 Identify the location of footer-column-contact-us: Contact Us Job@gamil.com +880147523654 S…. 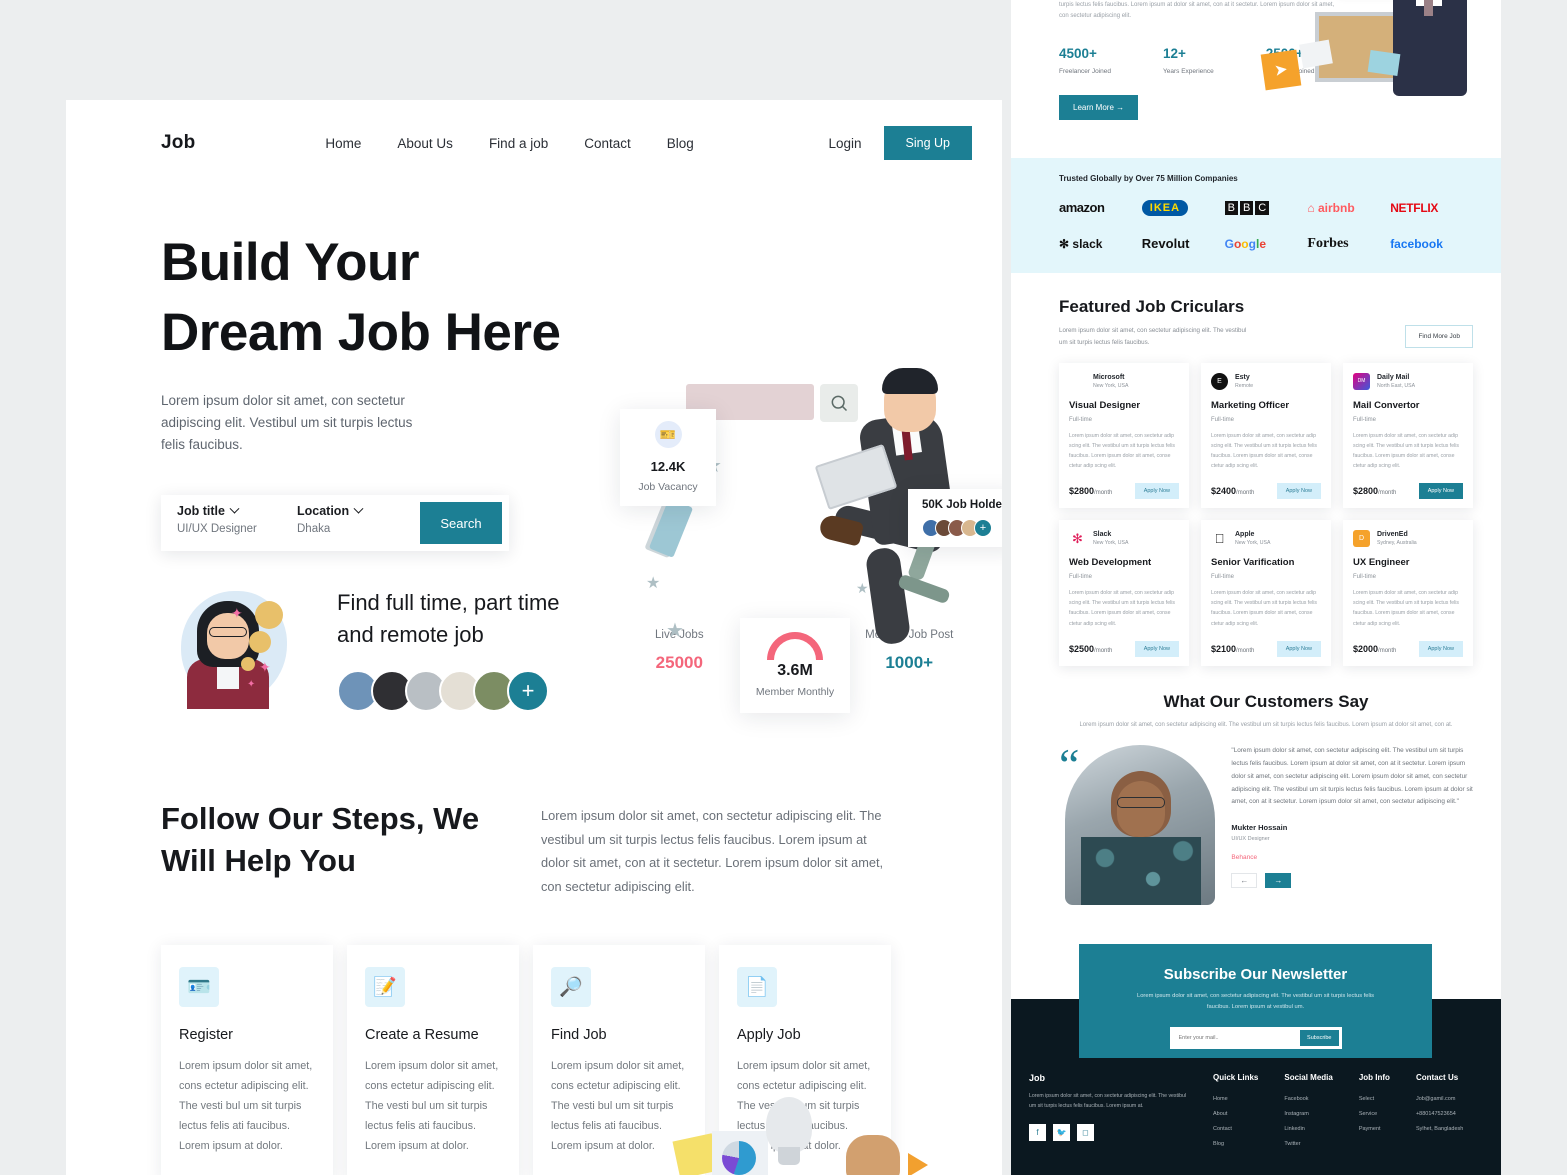
(1439, 1110).